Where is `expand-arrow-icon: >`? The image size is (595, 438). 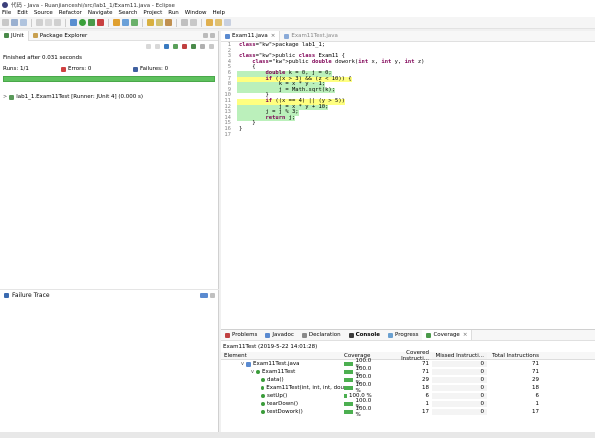
expand-arrow-icon: > is located at coordinates (5, 97).